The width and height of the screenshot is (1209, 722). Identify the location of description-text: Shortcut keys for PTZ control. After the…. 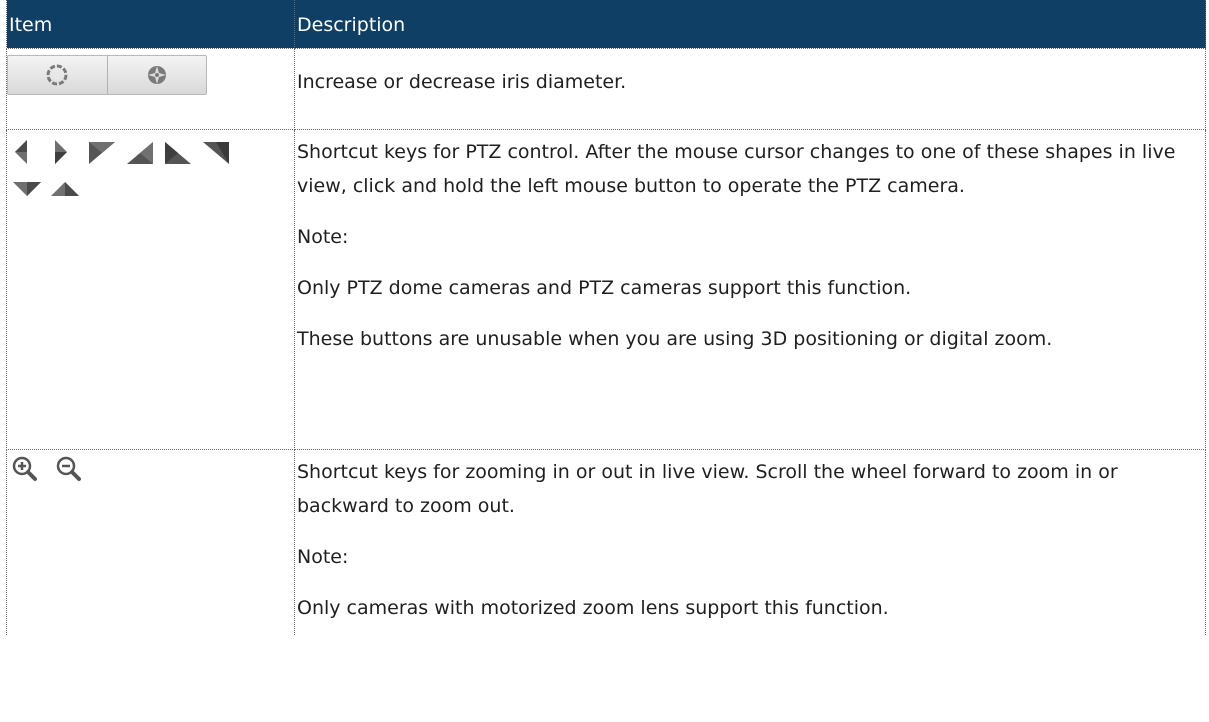
(736, 168).